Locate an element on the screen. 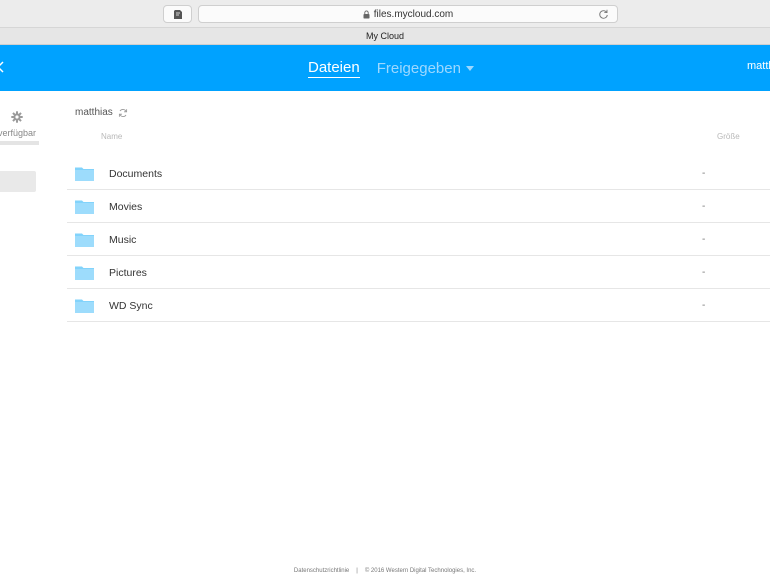 The height and width of the screenshot is (578, 770). lock-icon is located at coordinates (366, 14).